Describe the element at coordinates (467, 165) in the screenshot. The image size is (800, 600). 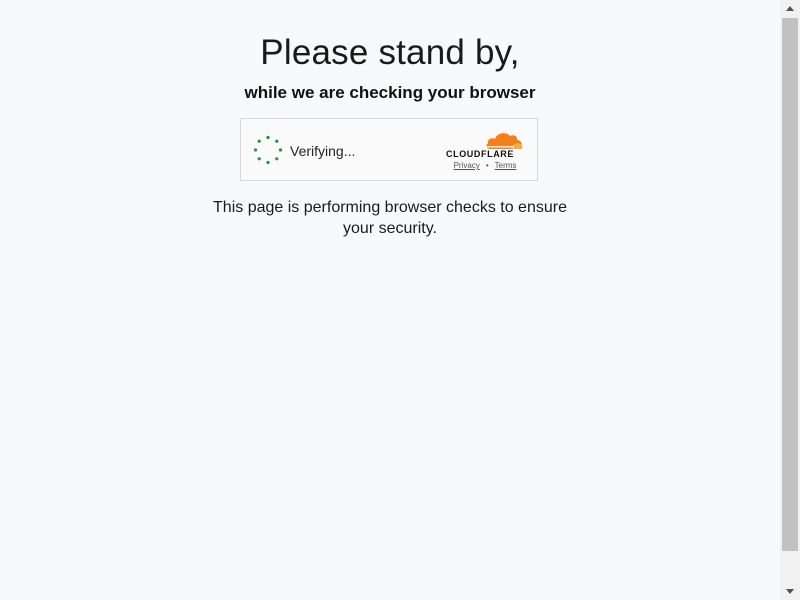
I see `privacy-link: Privacy` at that location.